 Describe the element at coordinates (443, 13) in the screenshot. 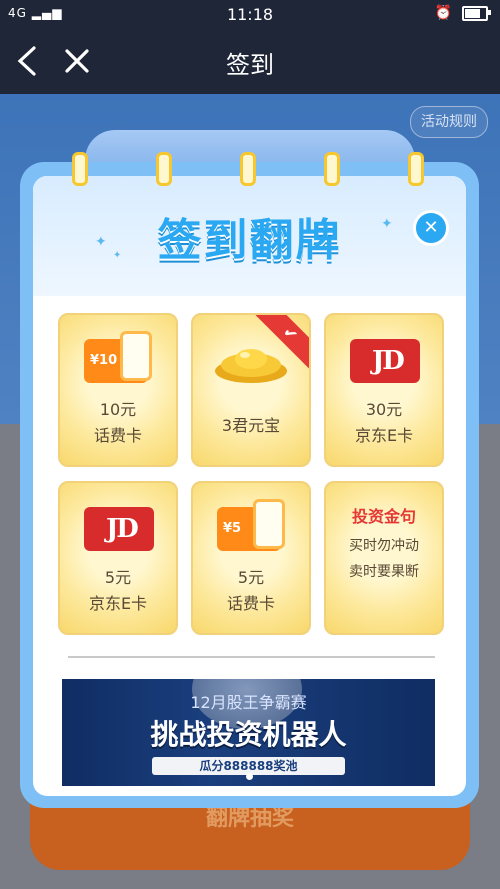

I see `alarm-icon: ⏰` at that location.